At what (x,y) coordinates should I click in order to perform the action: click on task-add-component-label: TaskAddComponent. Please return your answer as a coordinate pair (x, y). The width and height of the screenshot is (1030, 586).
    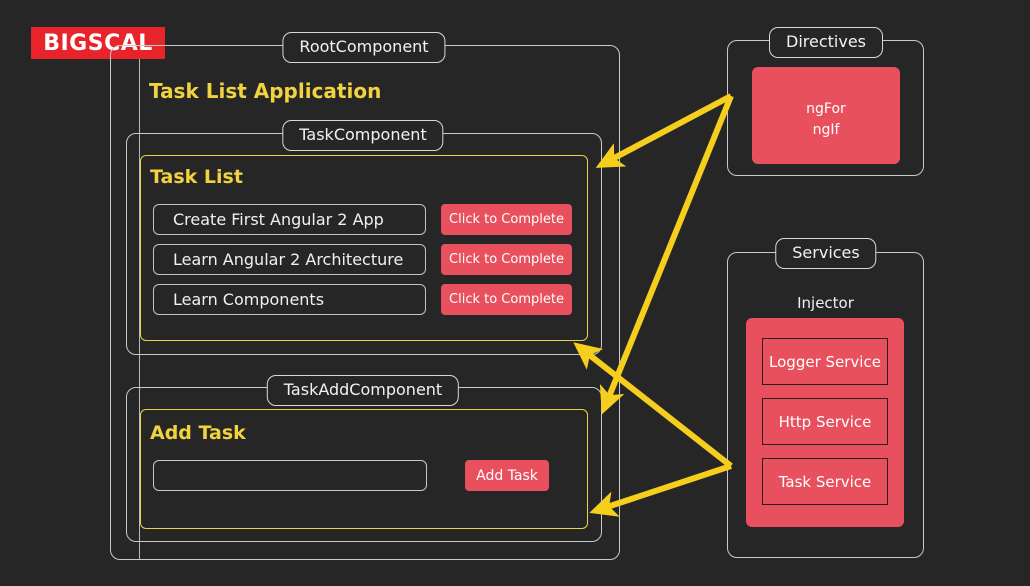
    Looking at the image, I should click on (363, 390).